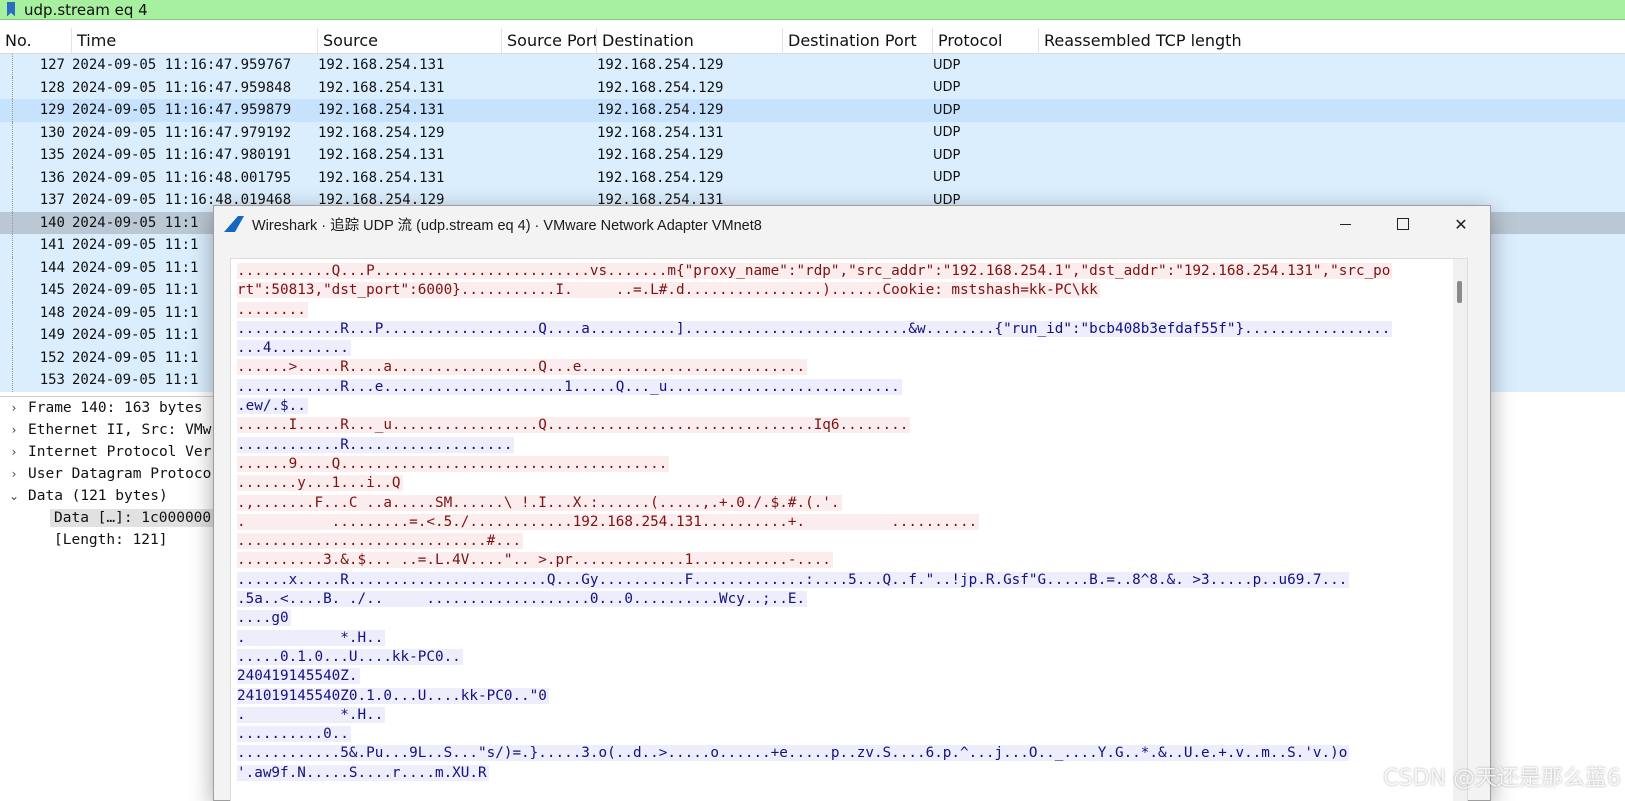  Describe the element at coordinates (1459, 292) in the screenshot. I see `scrollbar-thumb` at that location.